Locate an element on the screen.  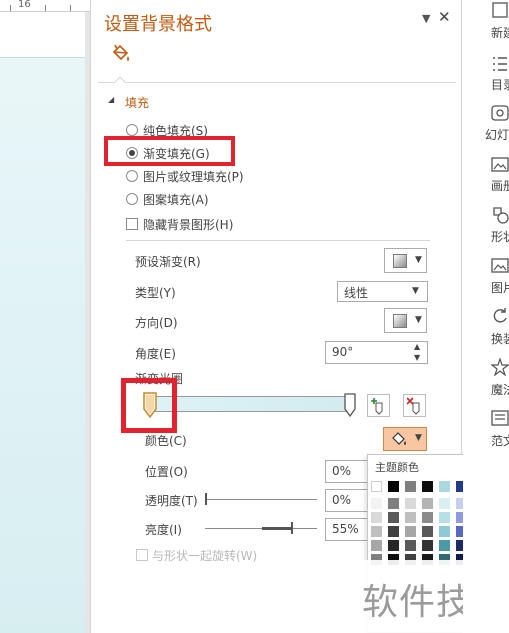
color-label: 颜色(C) is located at coordinates (166, 441).